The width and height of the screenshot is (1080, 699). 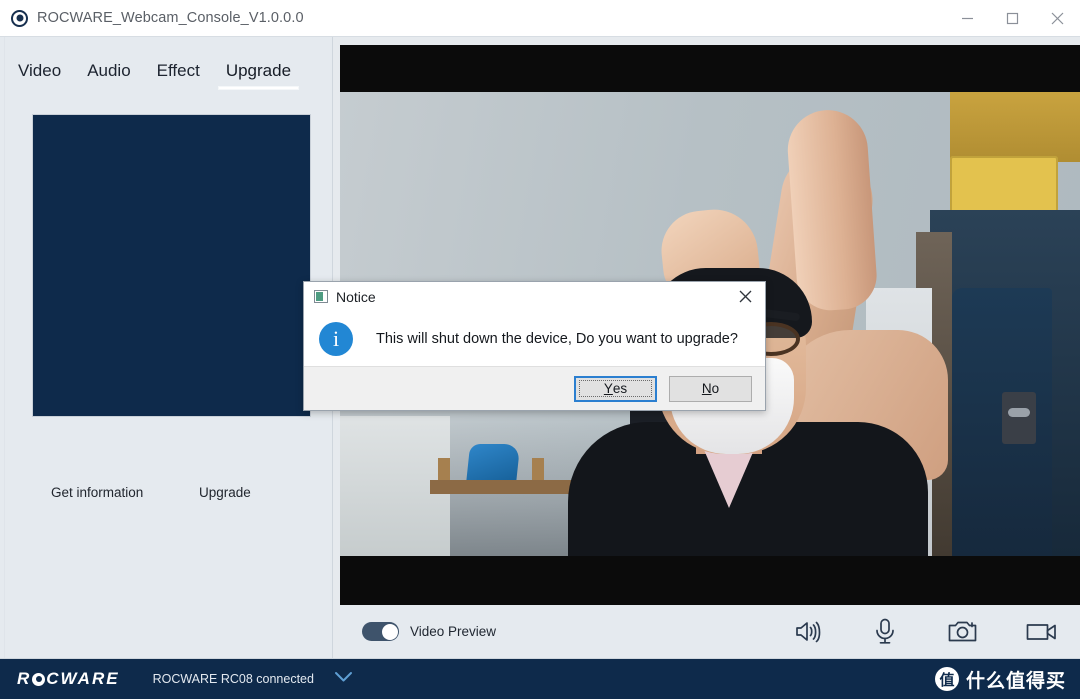 I want to click on toolbar-icon-group, so click(x=924, y=631).